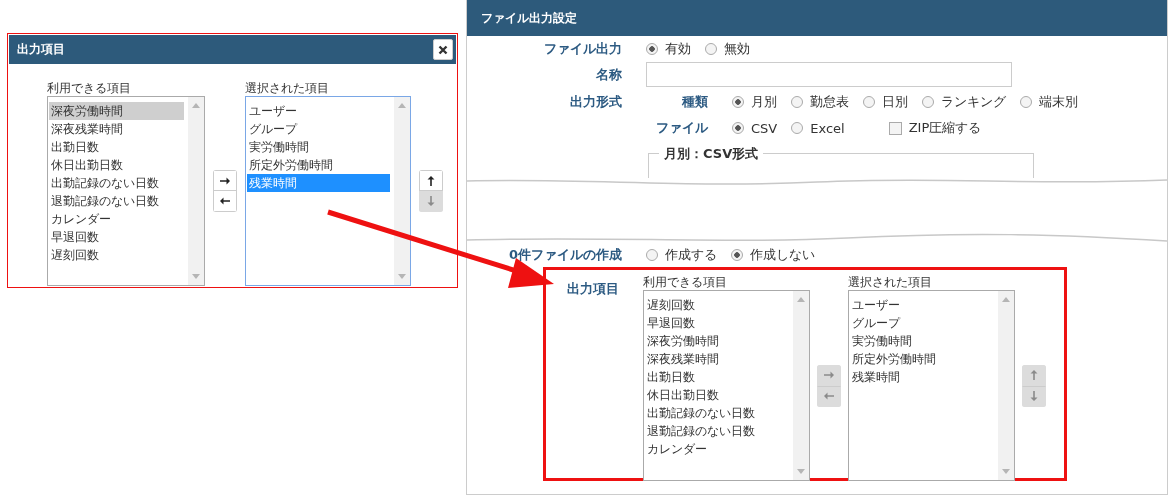 The width and height of the screenshot is (1168, 502). What do you see at coordinates (529, 18) in the screenshot?
I see `panel-title: ファイル出力設定` at bounding box center [529, 18].